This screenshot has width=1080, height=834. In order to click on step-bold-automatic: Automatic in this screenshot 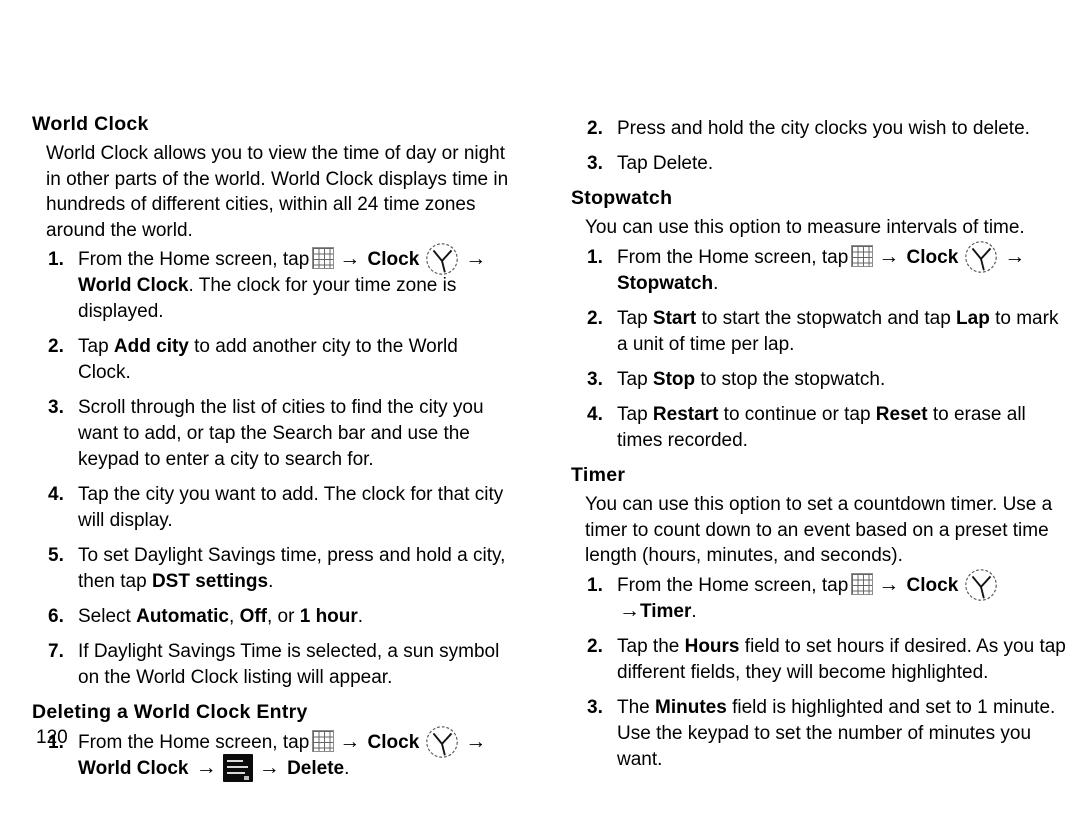, I will do `click(182, 617)`.